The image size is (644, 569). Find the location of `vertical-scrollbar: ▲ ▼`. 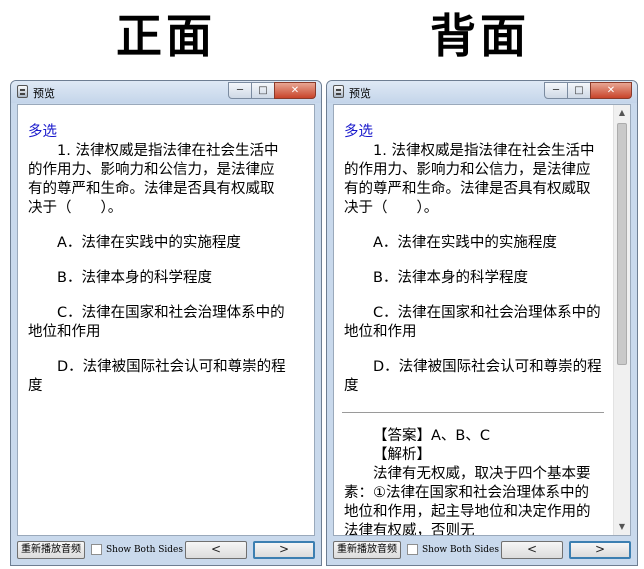

vertical-scrollbar: ▲ ▼ is located at coordinates (621, 320).